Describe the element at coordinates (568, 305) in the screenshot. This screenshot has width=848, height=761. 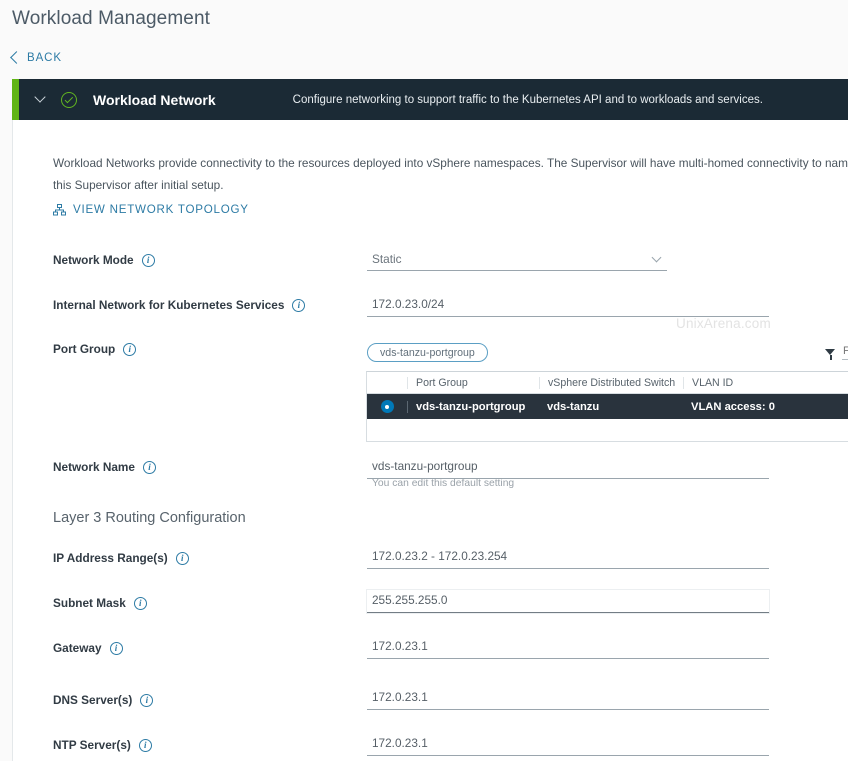
I see `internal-network-input` at that location.